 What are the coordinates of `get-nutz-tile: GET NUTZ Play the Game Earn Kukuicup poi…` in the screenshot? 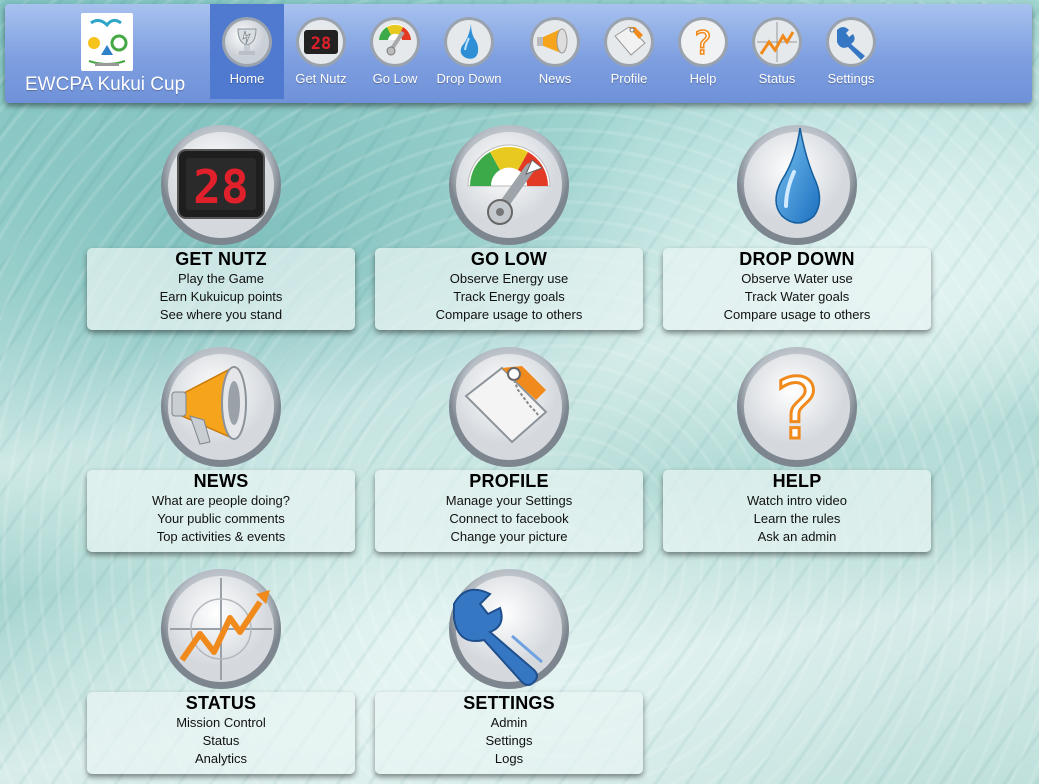 It's located at (221, 289).